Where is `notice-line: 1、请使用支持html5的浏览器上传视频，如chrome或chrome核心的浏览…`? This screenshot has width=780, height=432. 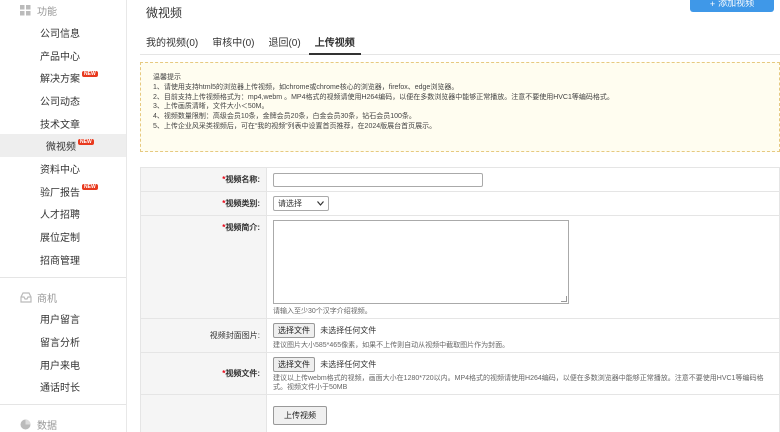
notice-line: 1、请使用支持html5的浏览器上传视频，如chrome或chrome核心的浏览… is located at coordinates (306, 87).